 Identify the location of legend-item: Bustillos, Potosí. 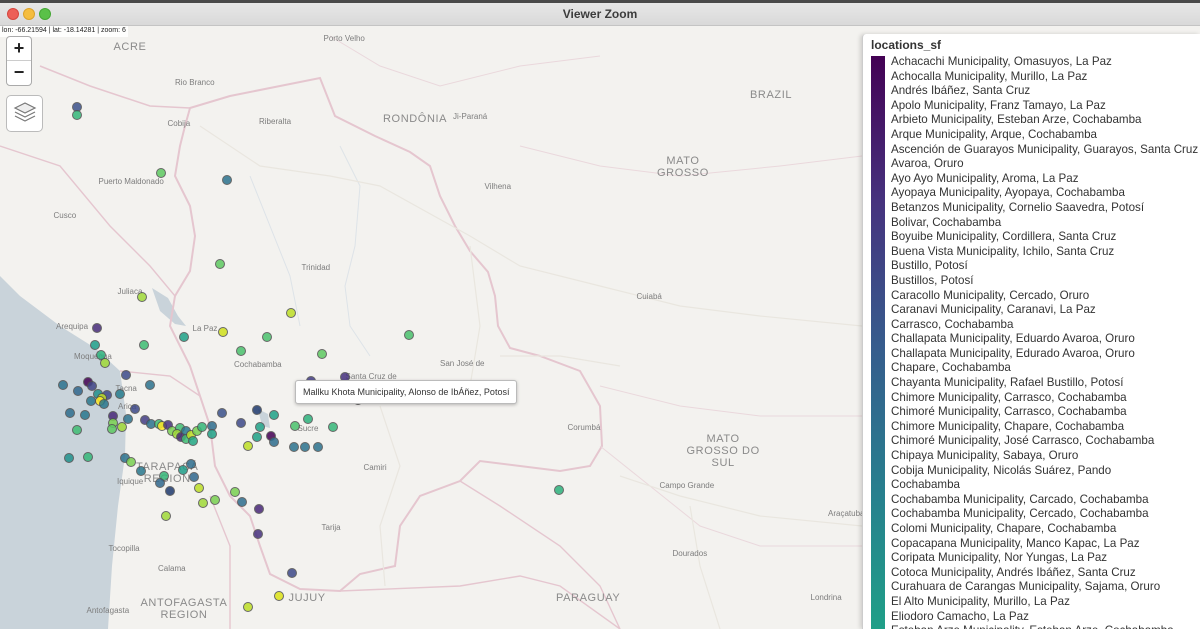
(932, 280).